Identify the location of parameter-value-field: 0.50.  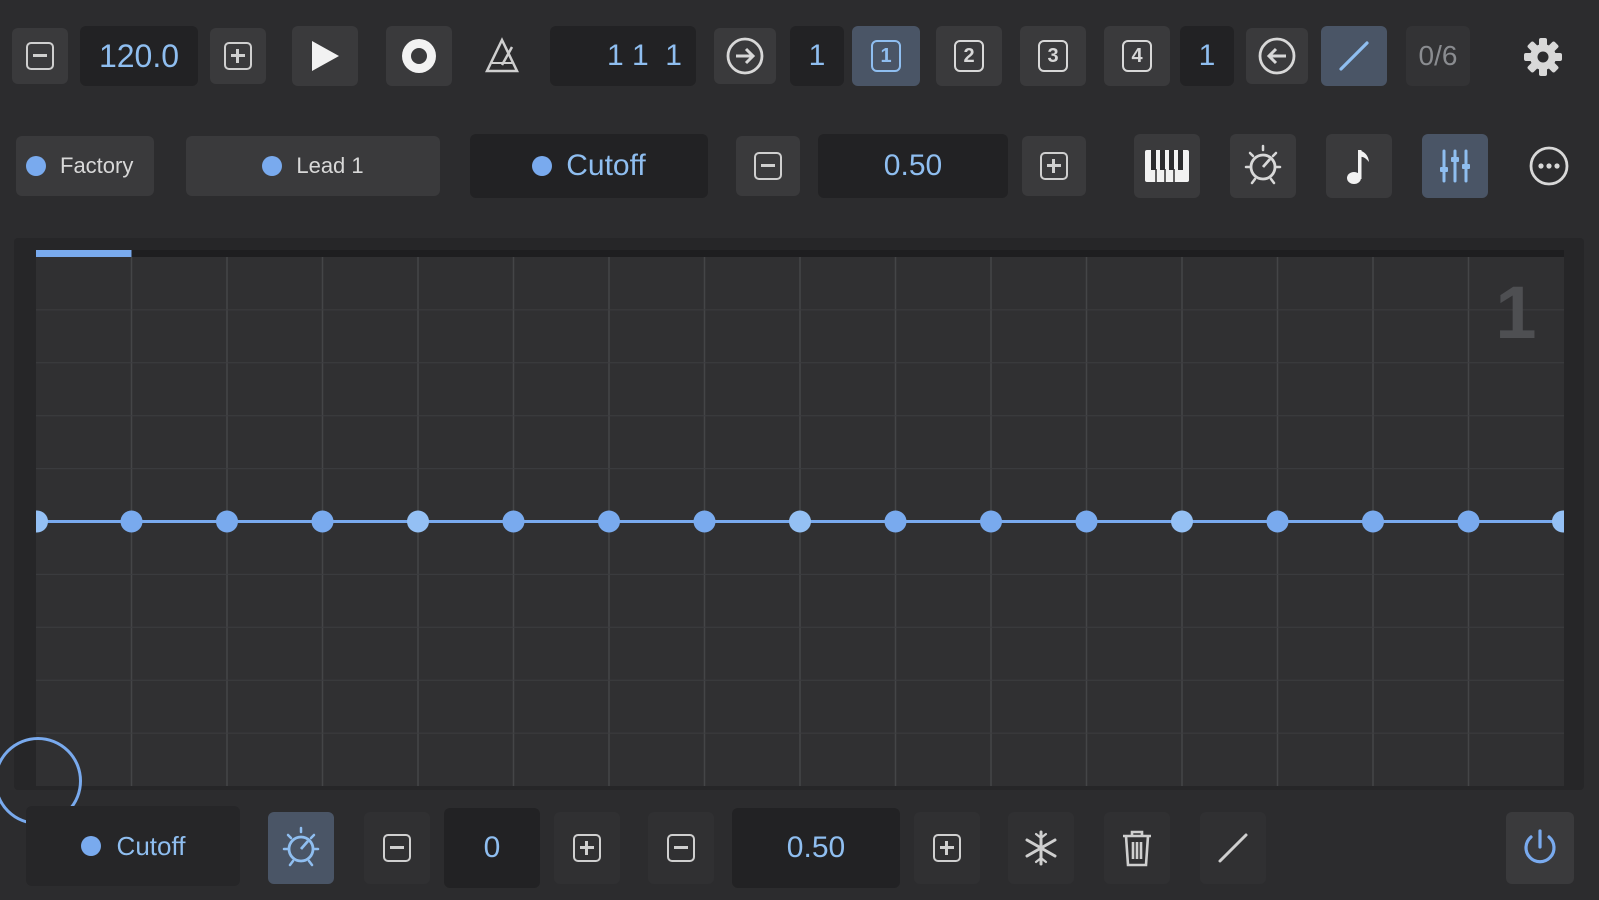
(913, 166).